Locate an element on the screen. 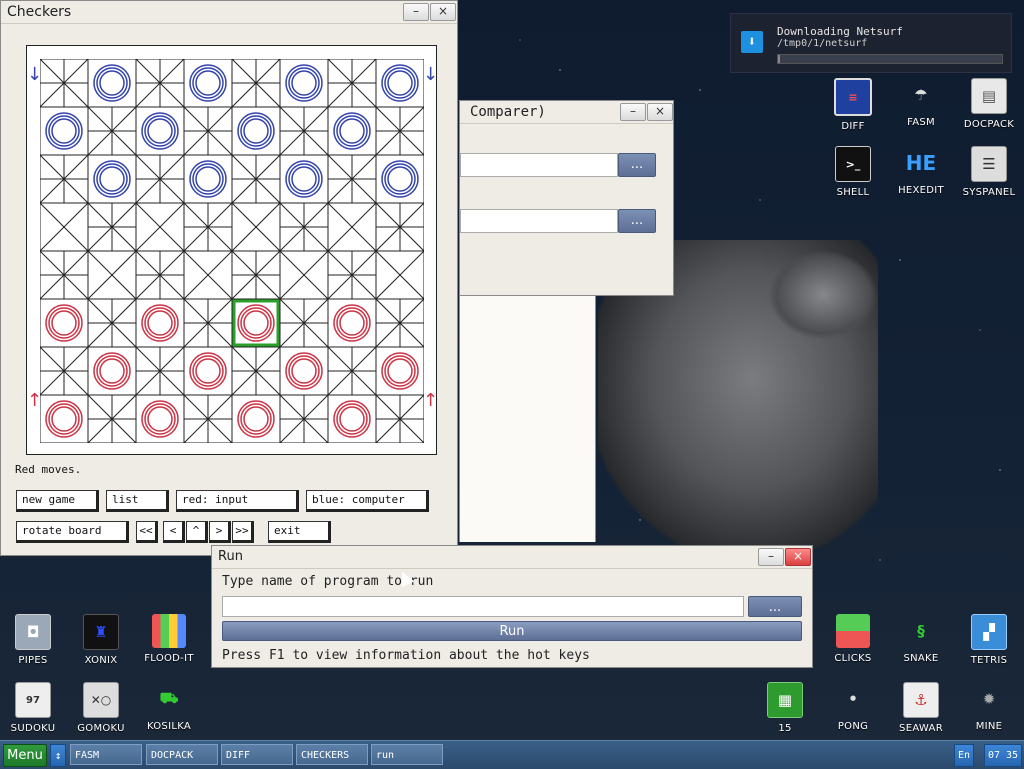 The image size is (1024, 769). desktop-icon-label: FLOOD-IT is located at coordinates (169, 658).